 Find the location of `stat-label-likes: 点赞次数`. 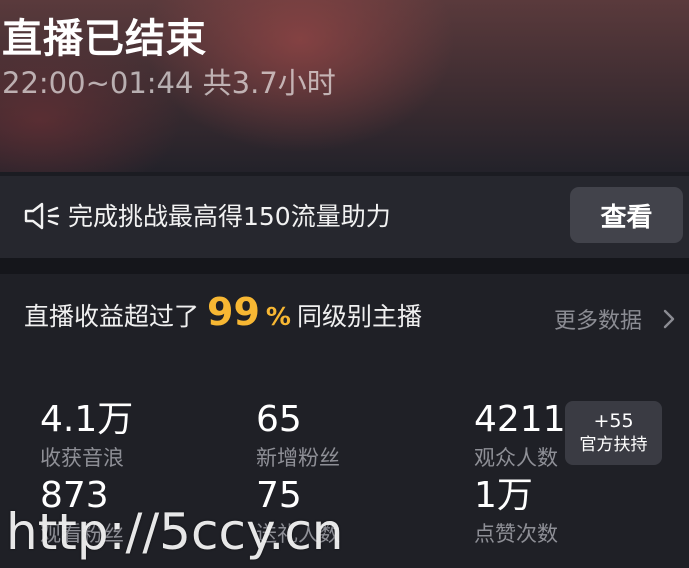

stat-label-likes: 点赞次数 is located at coordinates (516, 534).